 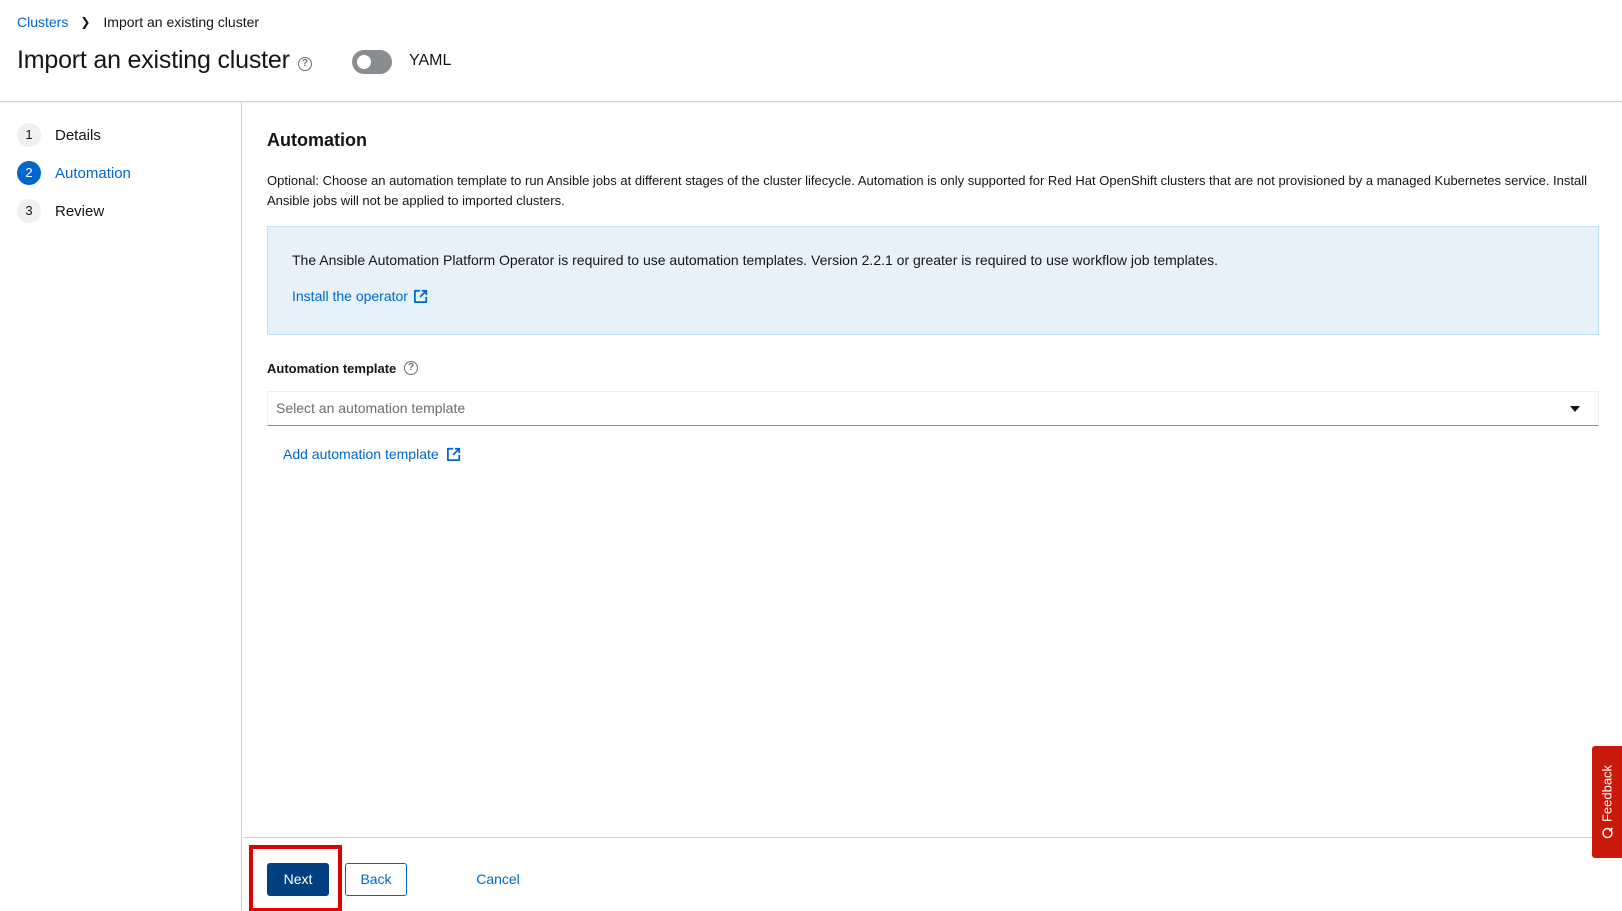 I want to click on breadcrumb: Clusters ❯ Import an existing cluster, so click(x=138, y=22).